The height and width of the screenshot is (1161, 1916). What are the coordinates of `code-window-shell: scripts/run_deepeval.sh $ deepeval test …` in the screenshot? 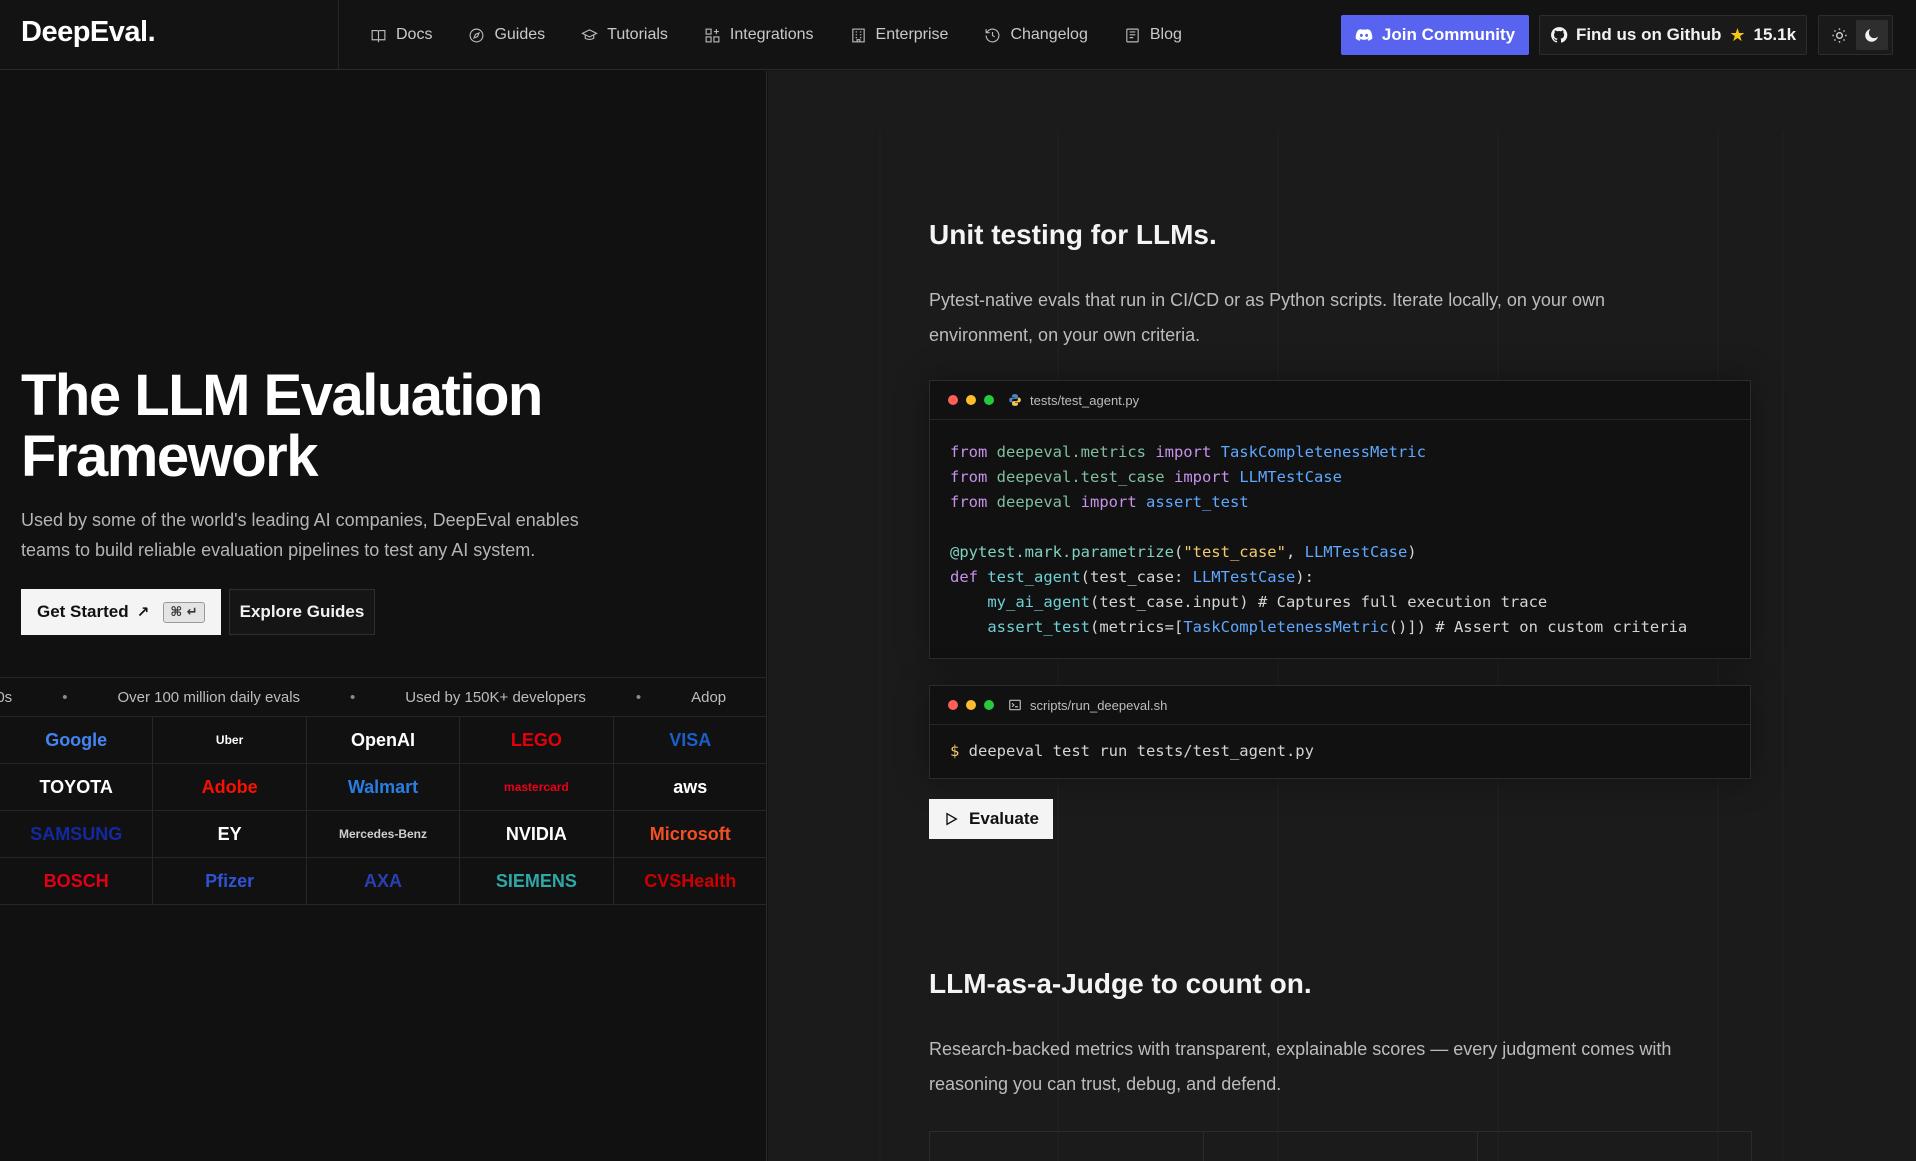 It's located at (1340, 732).